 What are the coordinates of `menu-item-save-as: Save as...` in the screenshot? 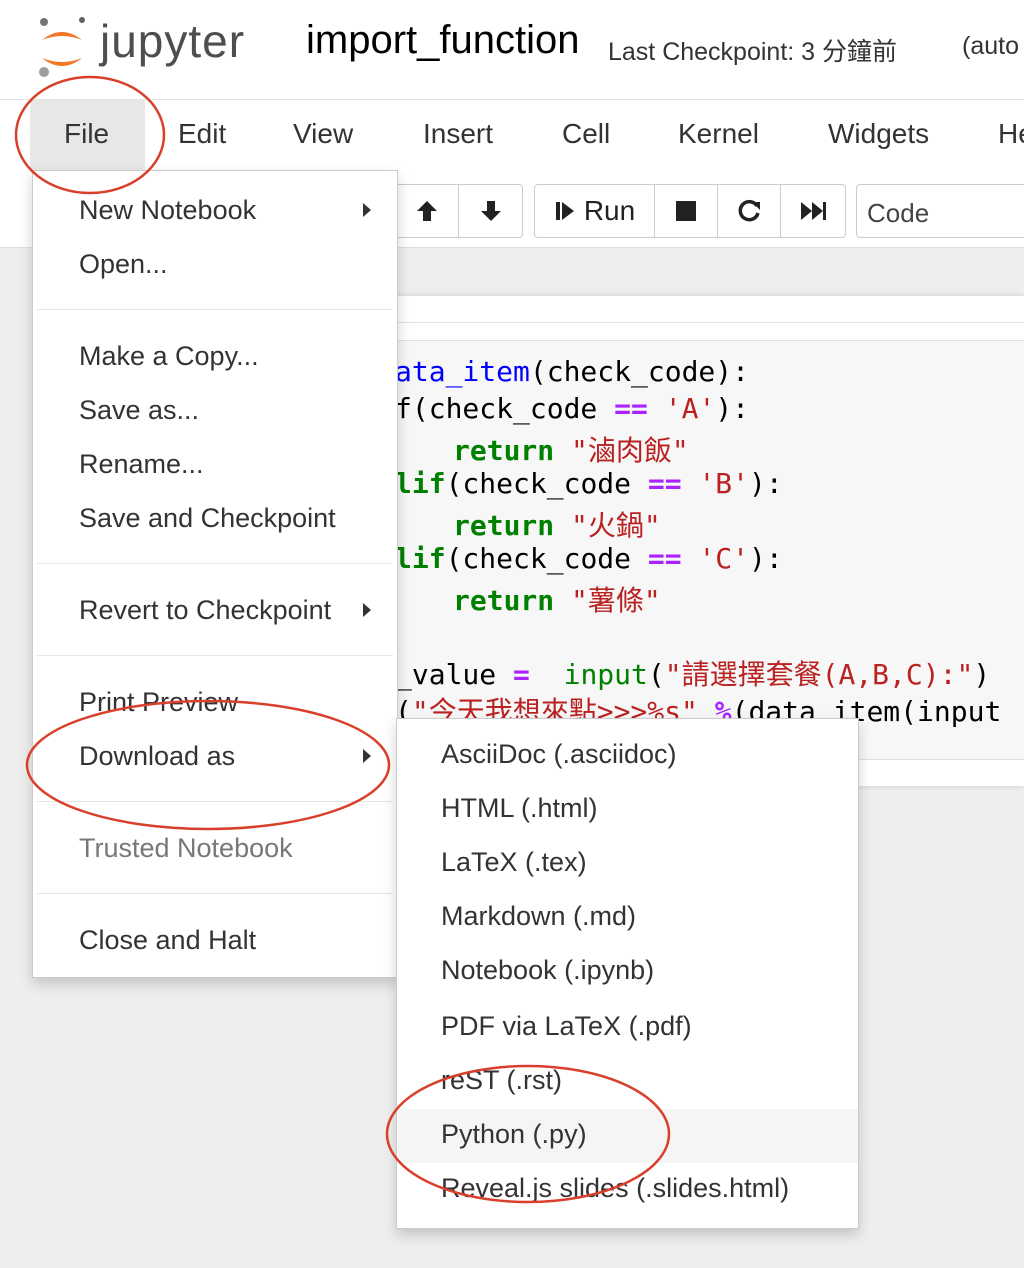 It's located at (139, 410).